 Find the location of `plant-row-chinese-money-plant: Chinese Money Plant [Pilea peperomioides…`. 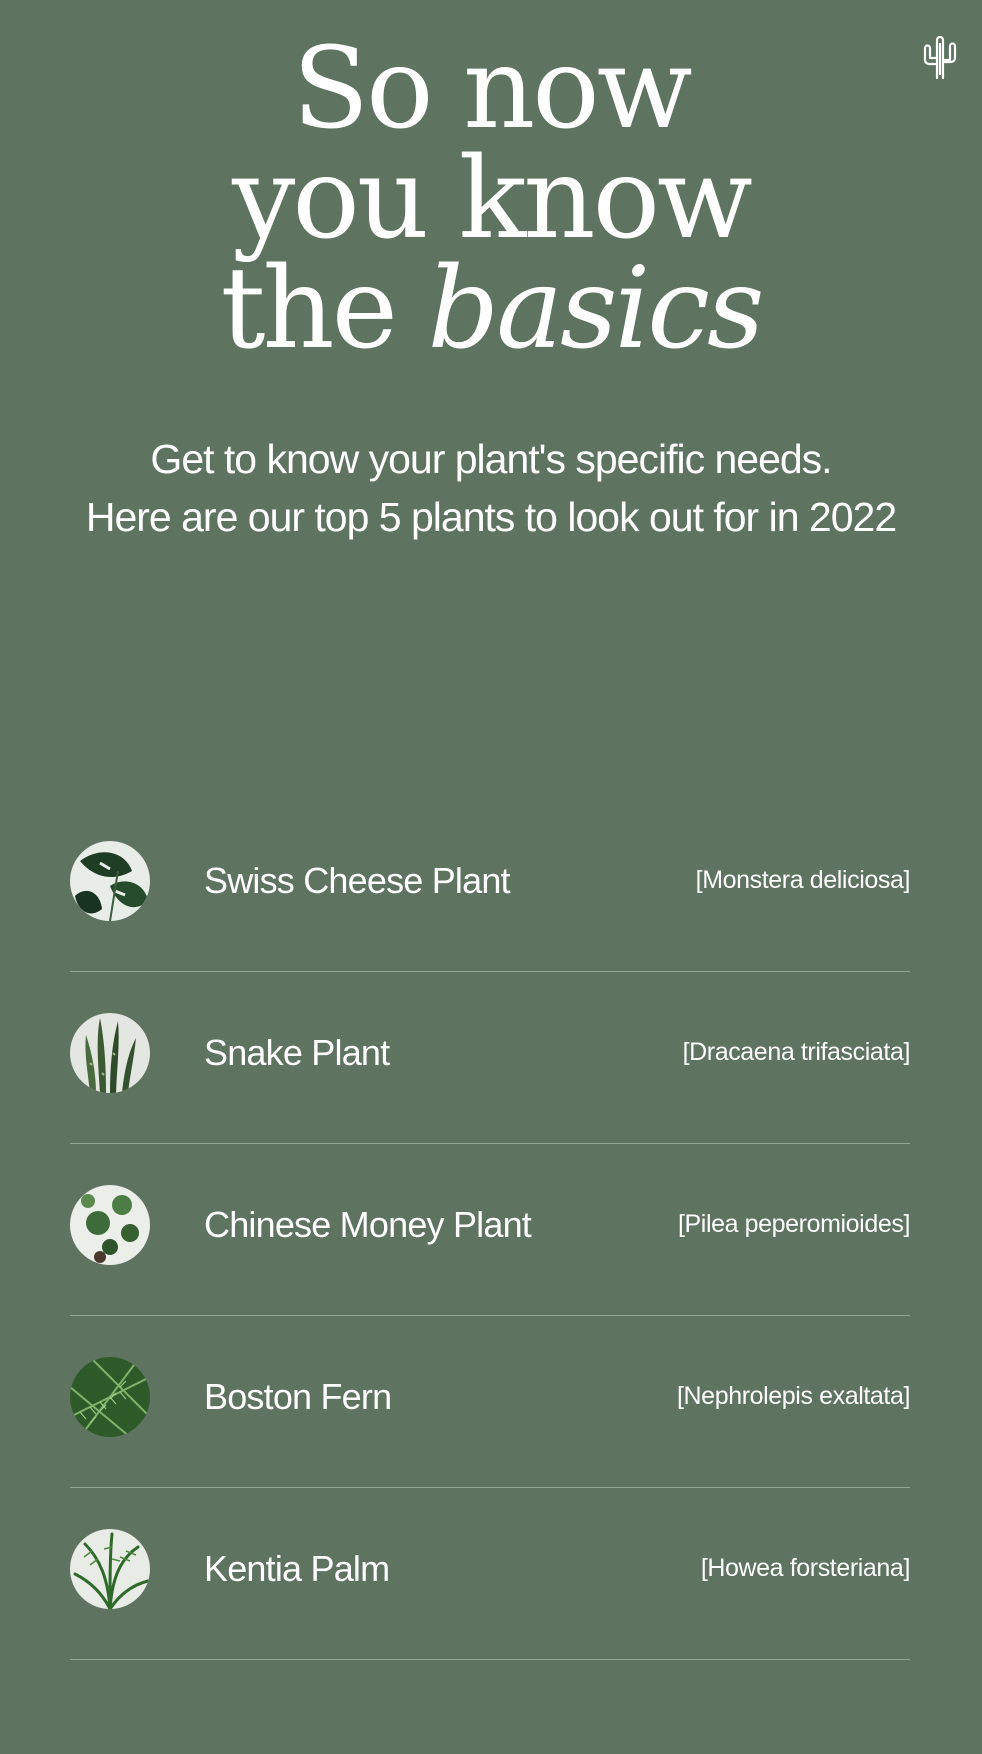

plant-row-chinese-money-plant: Chinese Money Plant [Pilea peperomioides… is located at coordinates (490, 1230).